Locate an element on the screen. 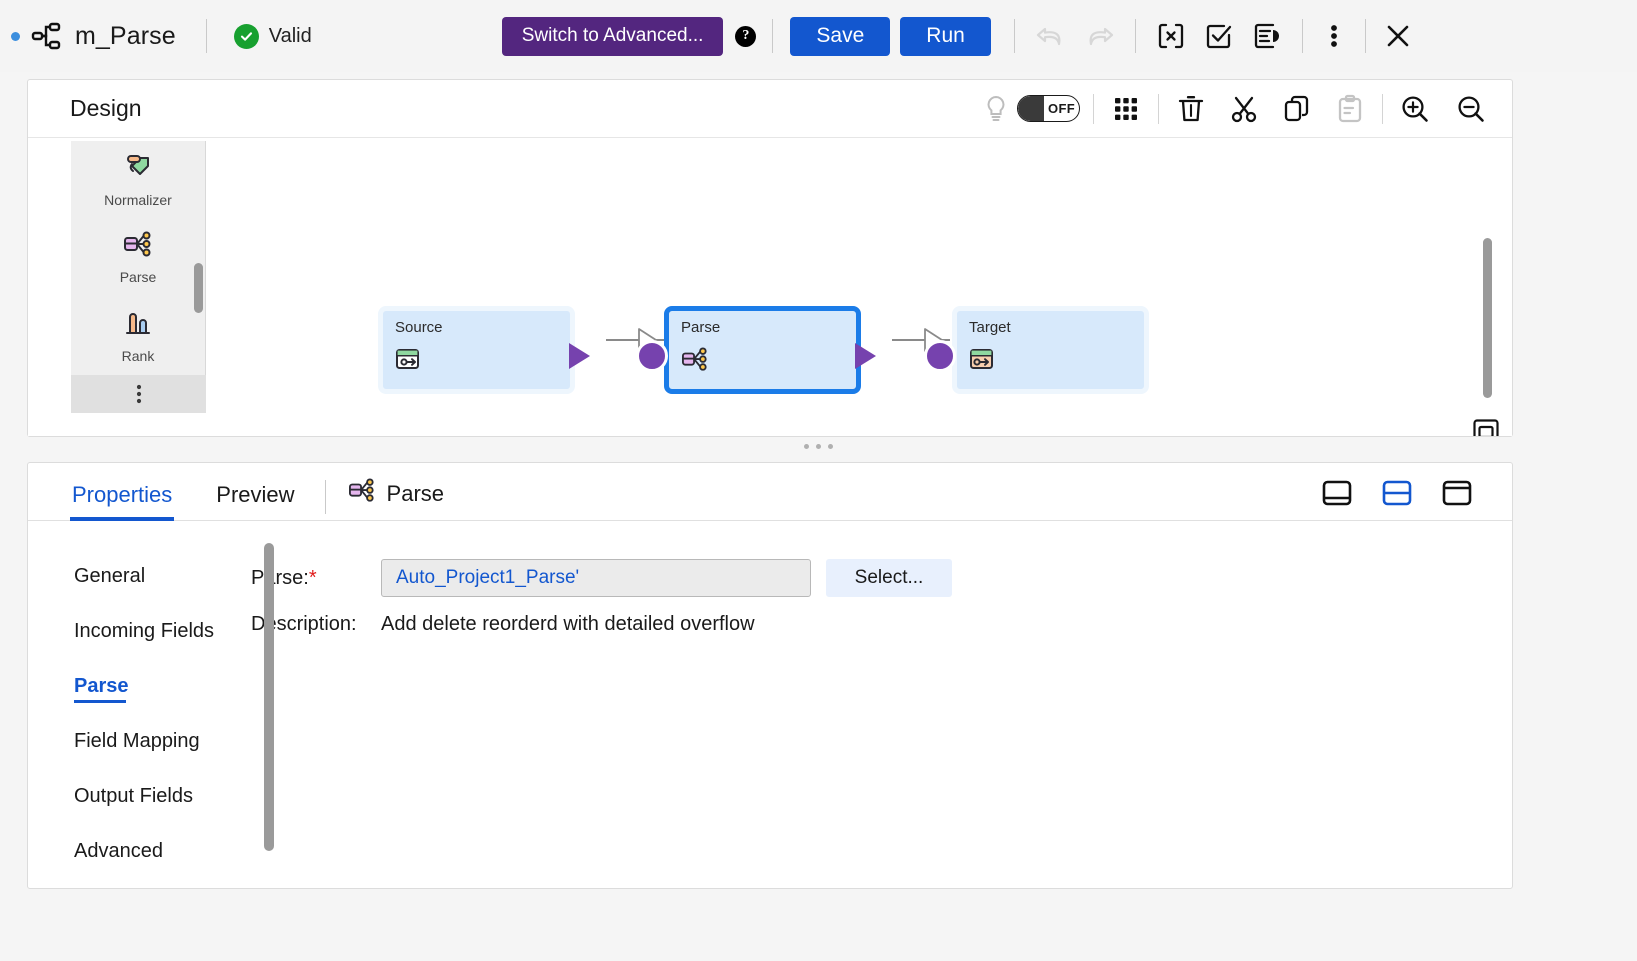 The image size is (1637, 961). layout-split-panel-icon is located at coordinates (1397, 493).